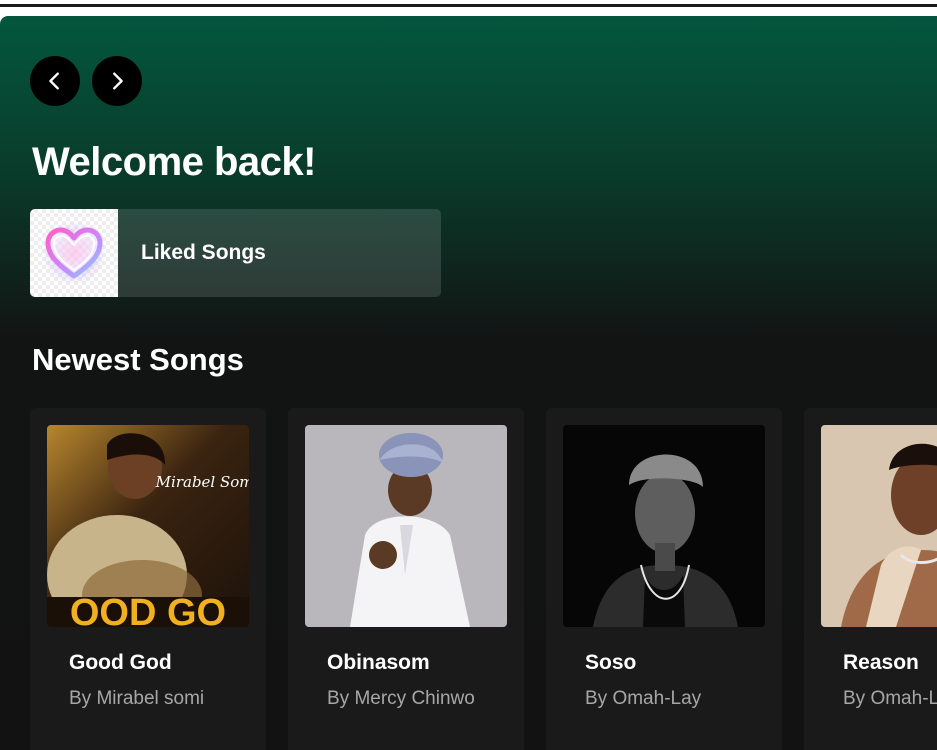 This screenshot has width=937, height=750. I want to click on song-title: Good God, so click(120, 662).